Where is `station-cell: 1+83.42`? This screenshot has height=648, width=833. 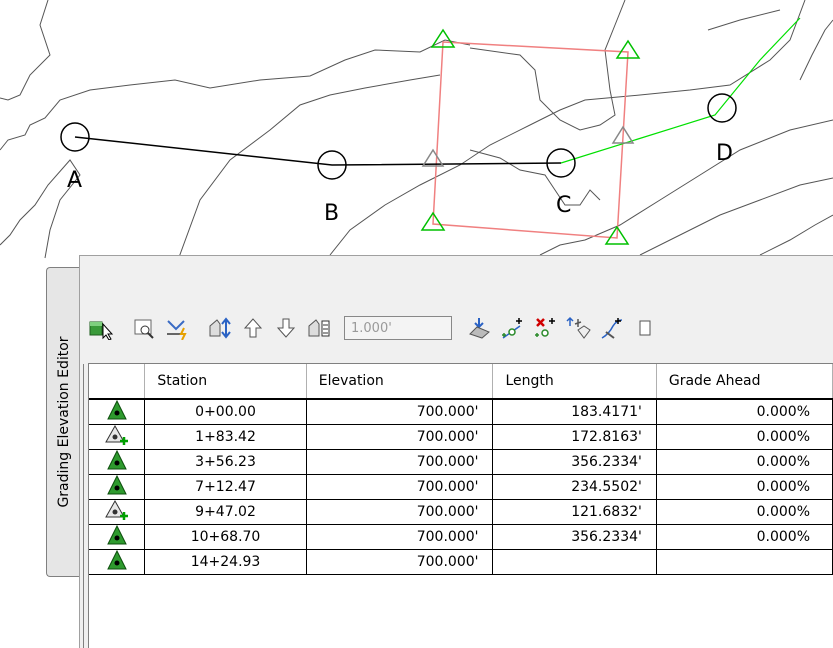
station-cell: 1+83.42 is located at coordinates (225, 437).